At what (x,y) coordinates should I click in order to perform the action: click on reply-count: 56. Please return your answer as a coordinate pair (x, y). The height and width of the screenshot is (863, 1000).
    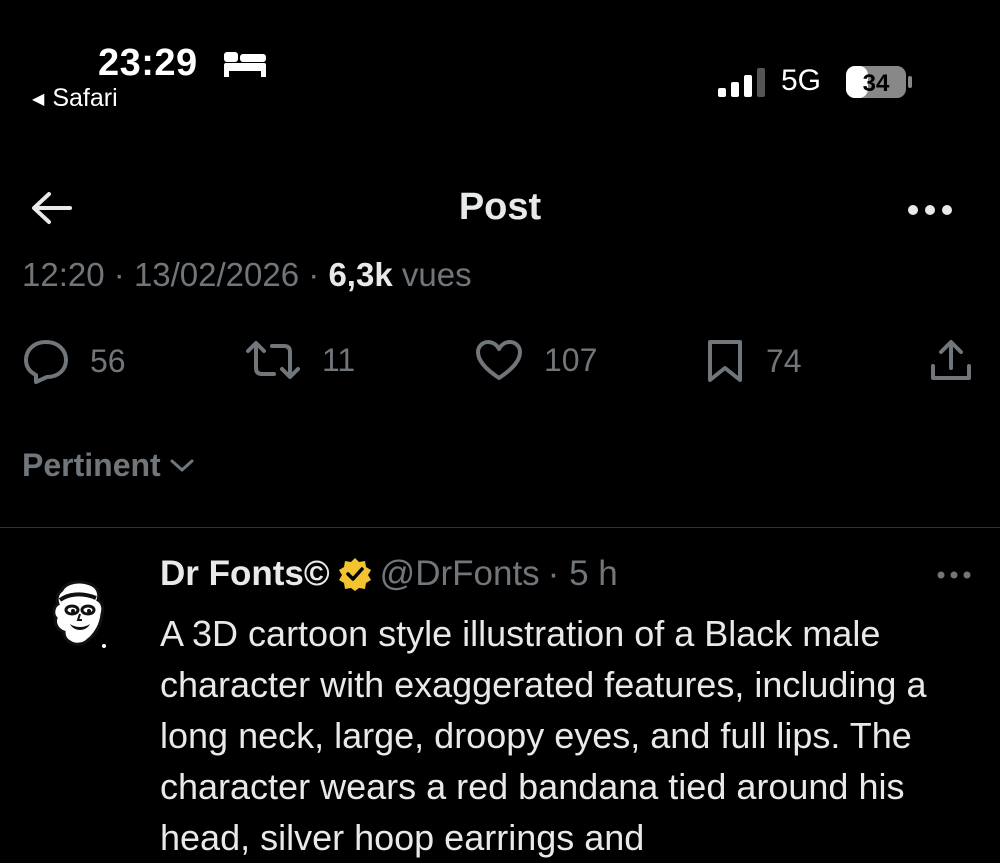
    Looking at the image, I should click on (108, 360).